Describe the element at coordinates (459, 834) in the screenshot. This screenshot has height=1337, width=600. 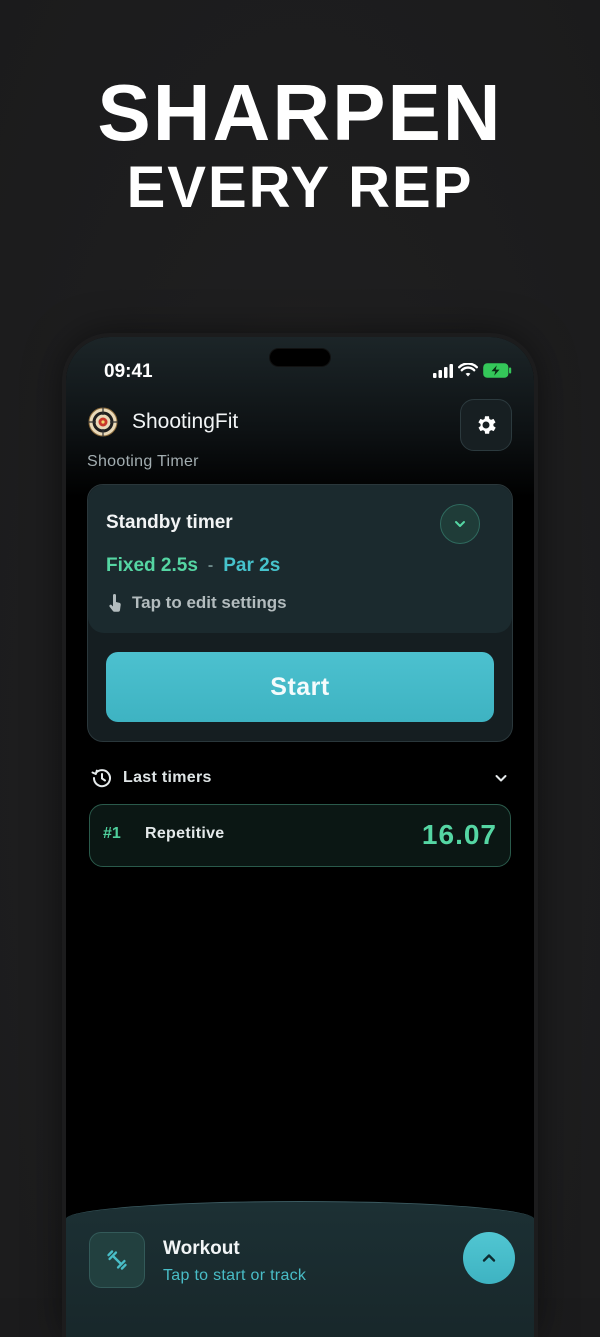
I see `timer-result: 16.07` at that location.